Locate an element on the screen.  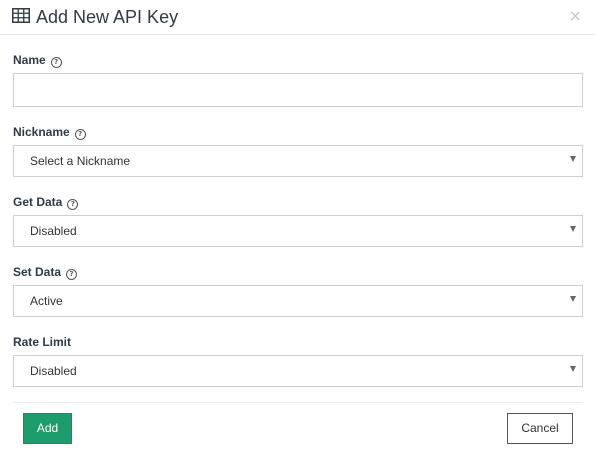
name-label: Name? is located at coordinates (37, 60).